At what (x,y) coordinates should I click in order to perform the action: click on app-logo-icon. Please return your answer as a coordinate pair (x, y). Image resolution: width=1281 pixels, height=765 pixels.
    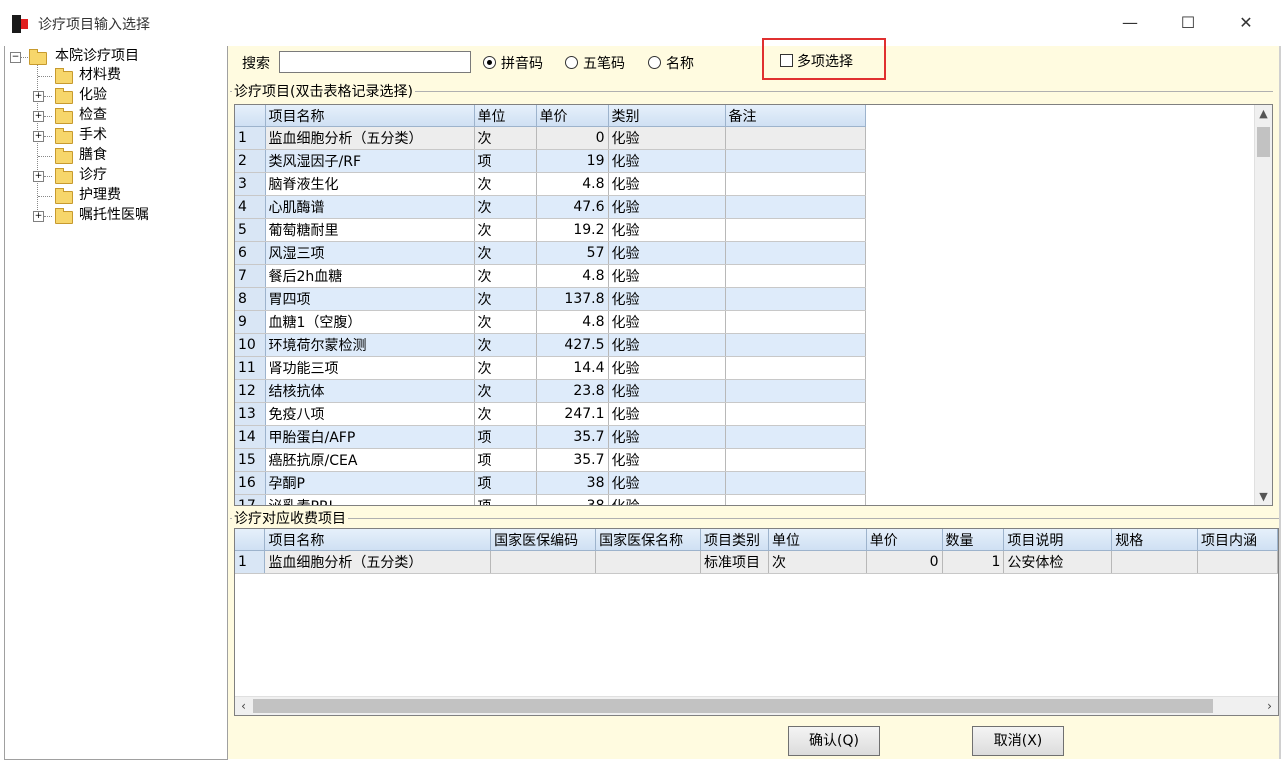
    Looking at the image, I should click on (21, 24).